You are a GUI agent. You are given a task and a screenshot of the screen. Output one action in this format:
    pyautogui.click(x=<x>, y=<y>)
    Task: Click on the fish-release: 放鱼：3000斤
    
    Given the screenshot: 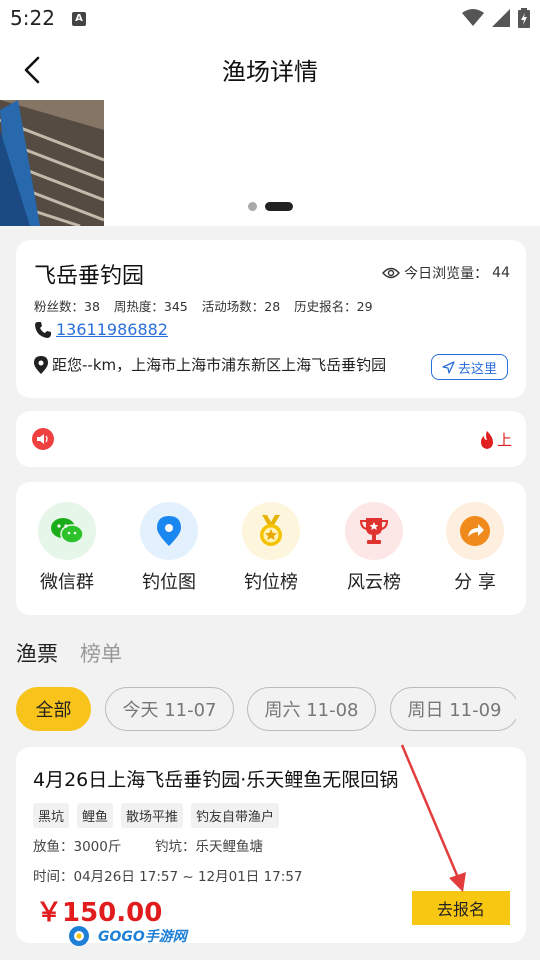 What is the action you would take?
    pyautogui.click(x=77, y=847)
    